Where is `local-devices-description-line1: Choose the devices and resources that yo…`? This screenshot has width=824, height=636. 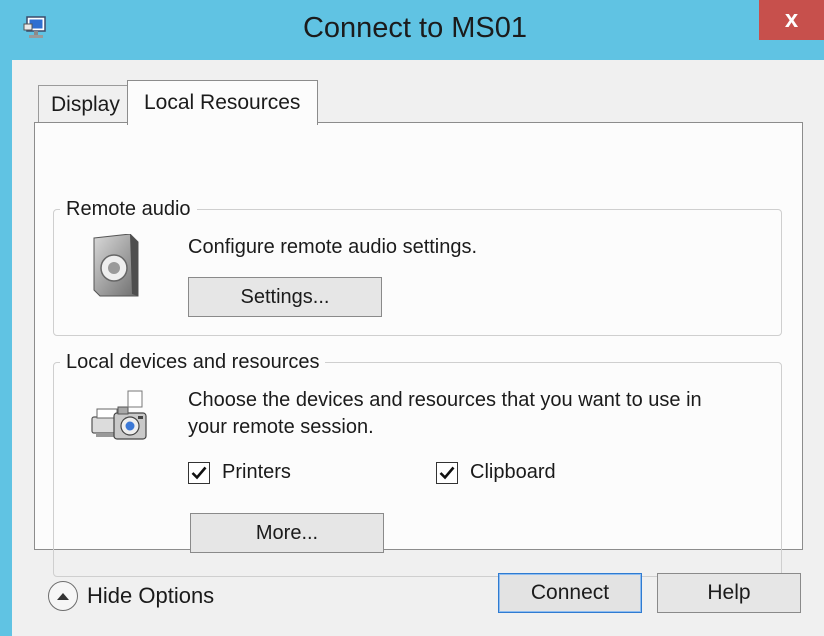 local-devices-description-line1: Choose the devices and resources that yo… is located at coordinates (445, 400).